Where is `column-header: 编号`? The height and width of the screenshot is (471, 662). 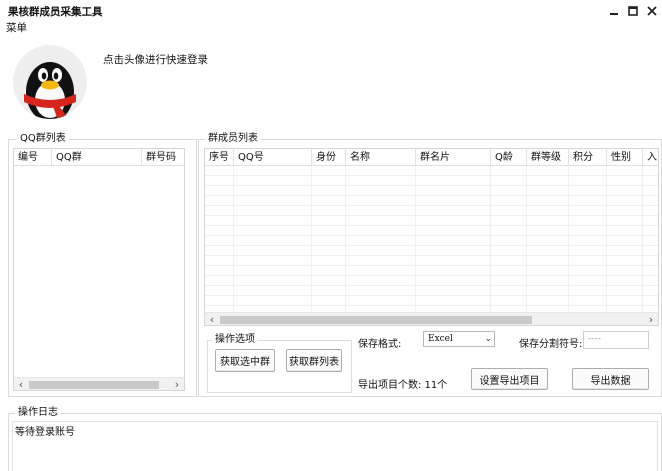 column-header: 编号 is located at coordinates (33, 157).